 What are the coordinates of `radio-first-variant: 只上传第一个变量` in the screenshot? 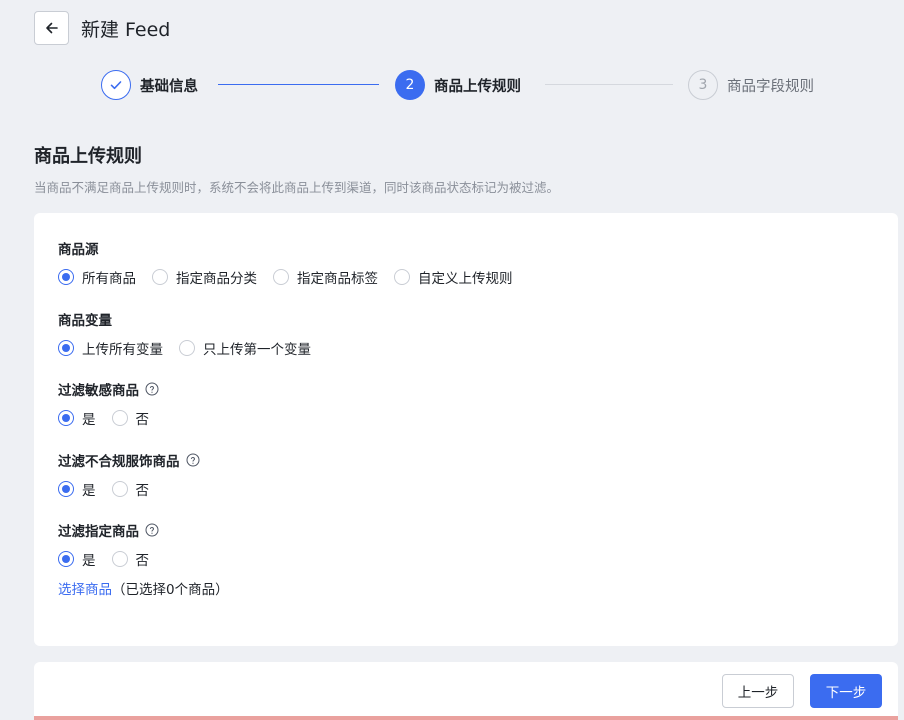 It's located at (245, 348).